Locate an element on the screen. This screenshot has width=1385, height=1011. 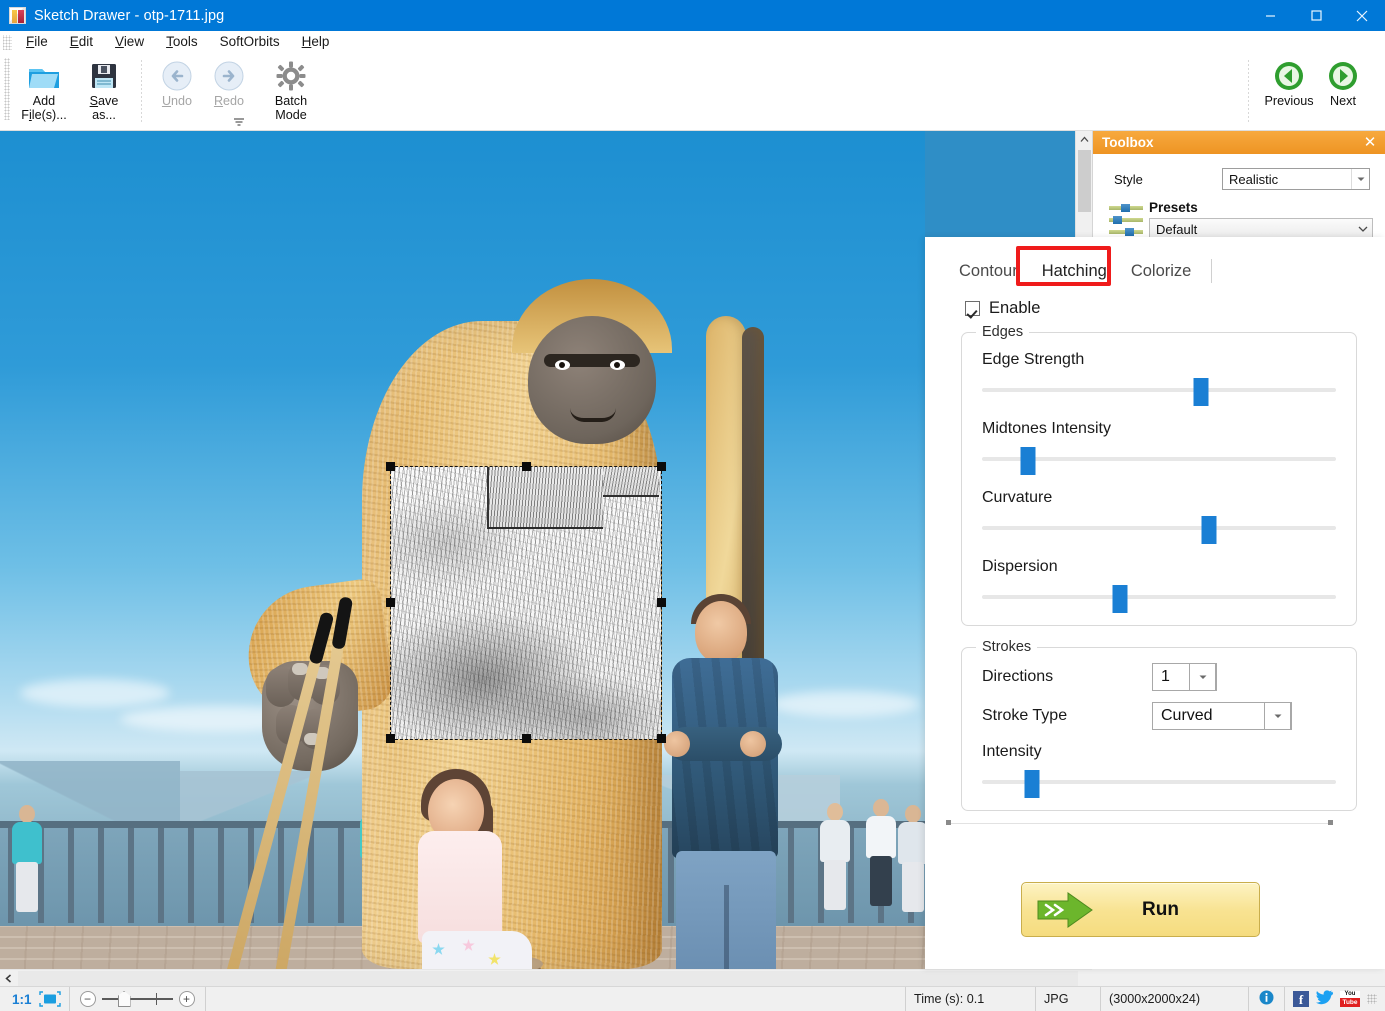
directions-dropdown: 1 is located at coordinates (1184, 677).